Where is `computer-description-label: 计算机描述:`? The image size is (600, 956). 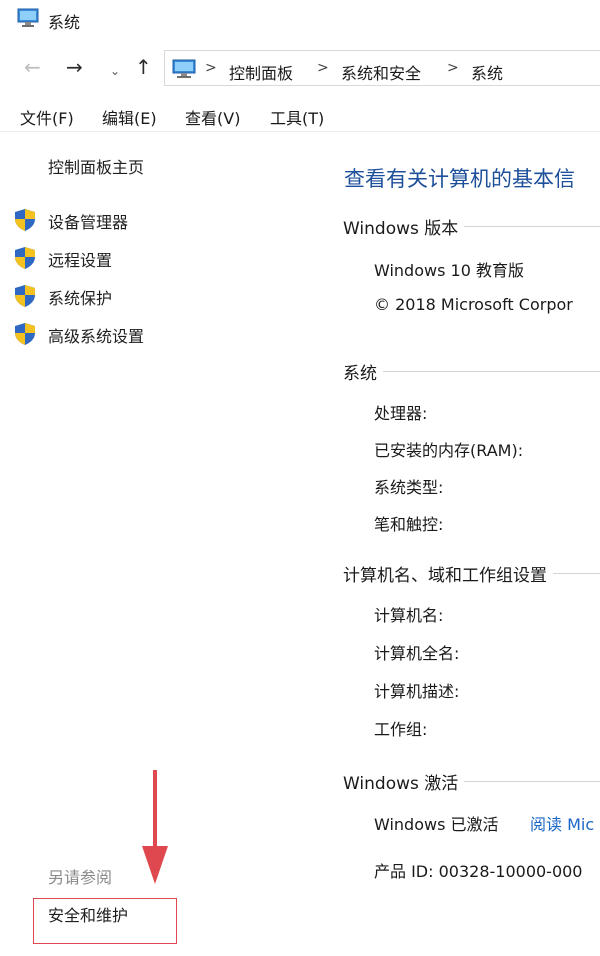
computer-description-label: 计算机描述: is located at coordinates (417, 691).